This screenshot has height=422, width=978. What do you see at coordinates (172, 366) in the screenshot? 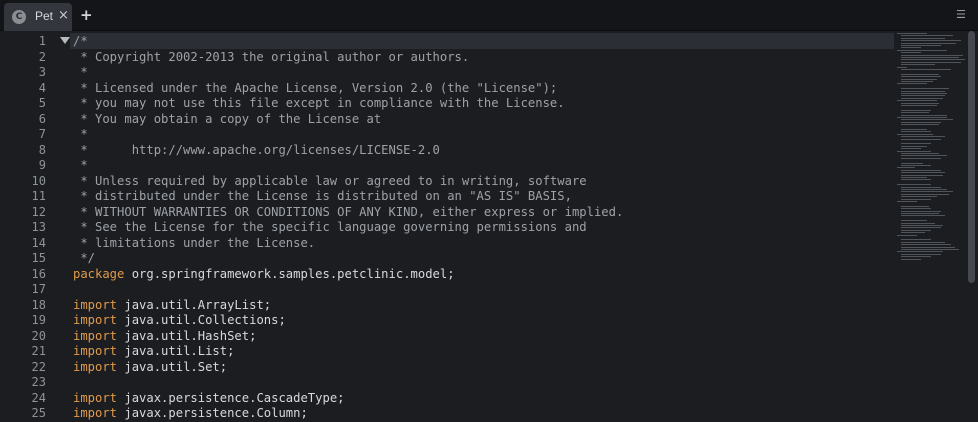
I see `code-token-plain: java.util.Set;` at bounding box center [172, 366].